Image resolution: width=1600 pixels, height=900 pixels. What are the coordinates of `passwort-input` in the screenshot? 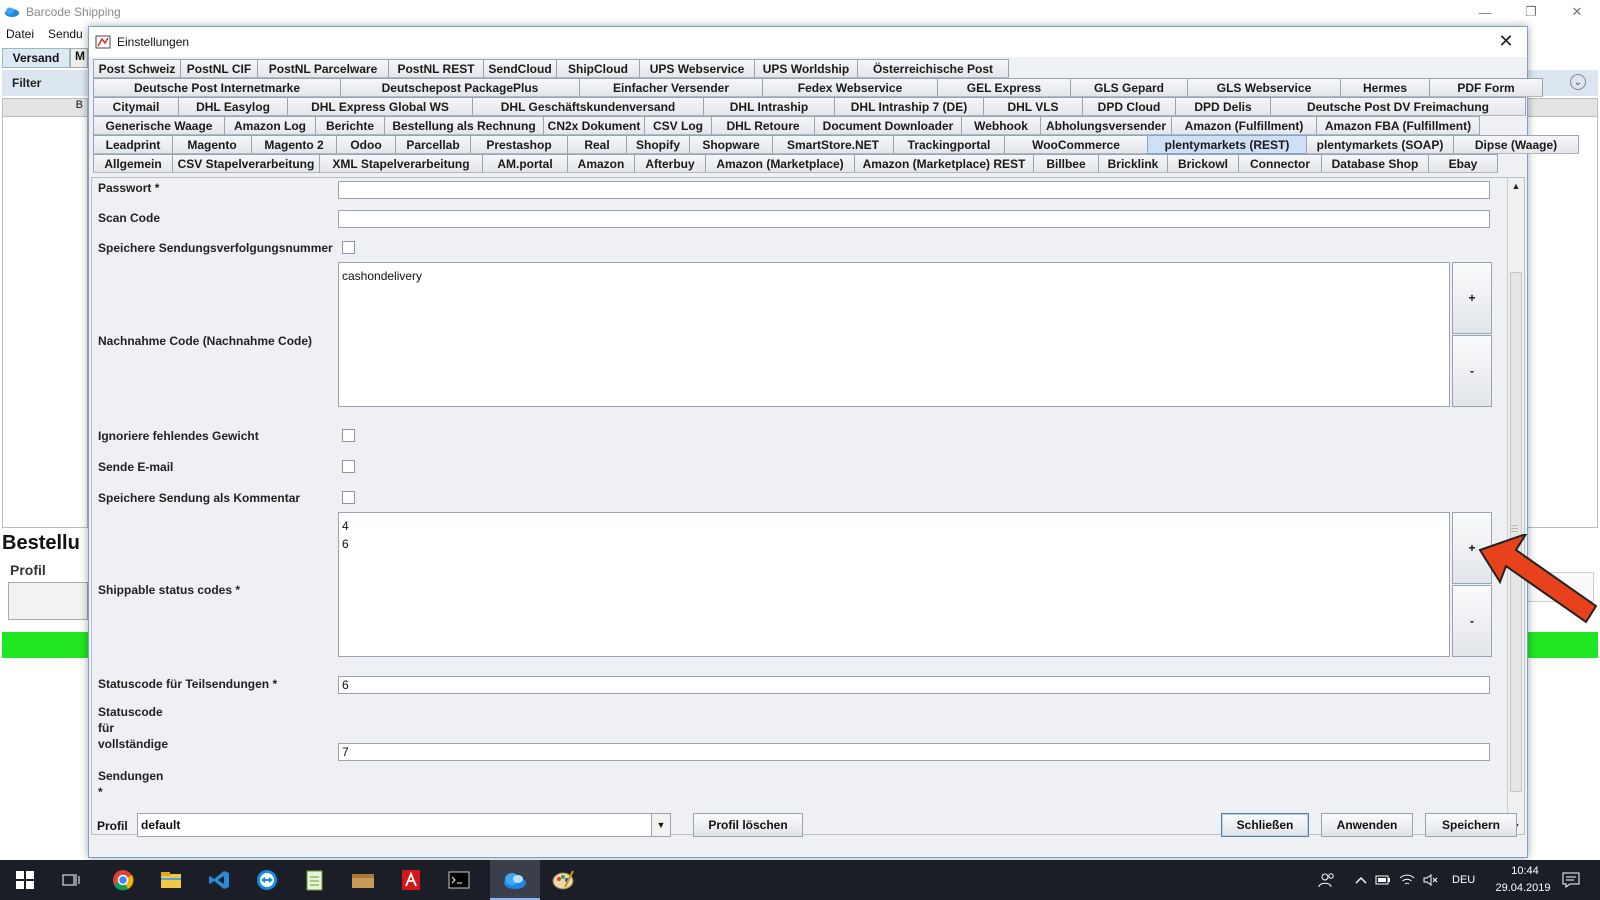 It's located at (914, 190).